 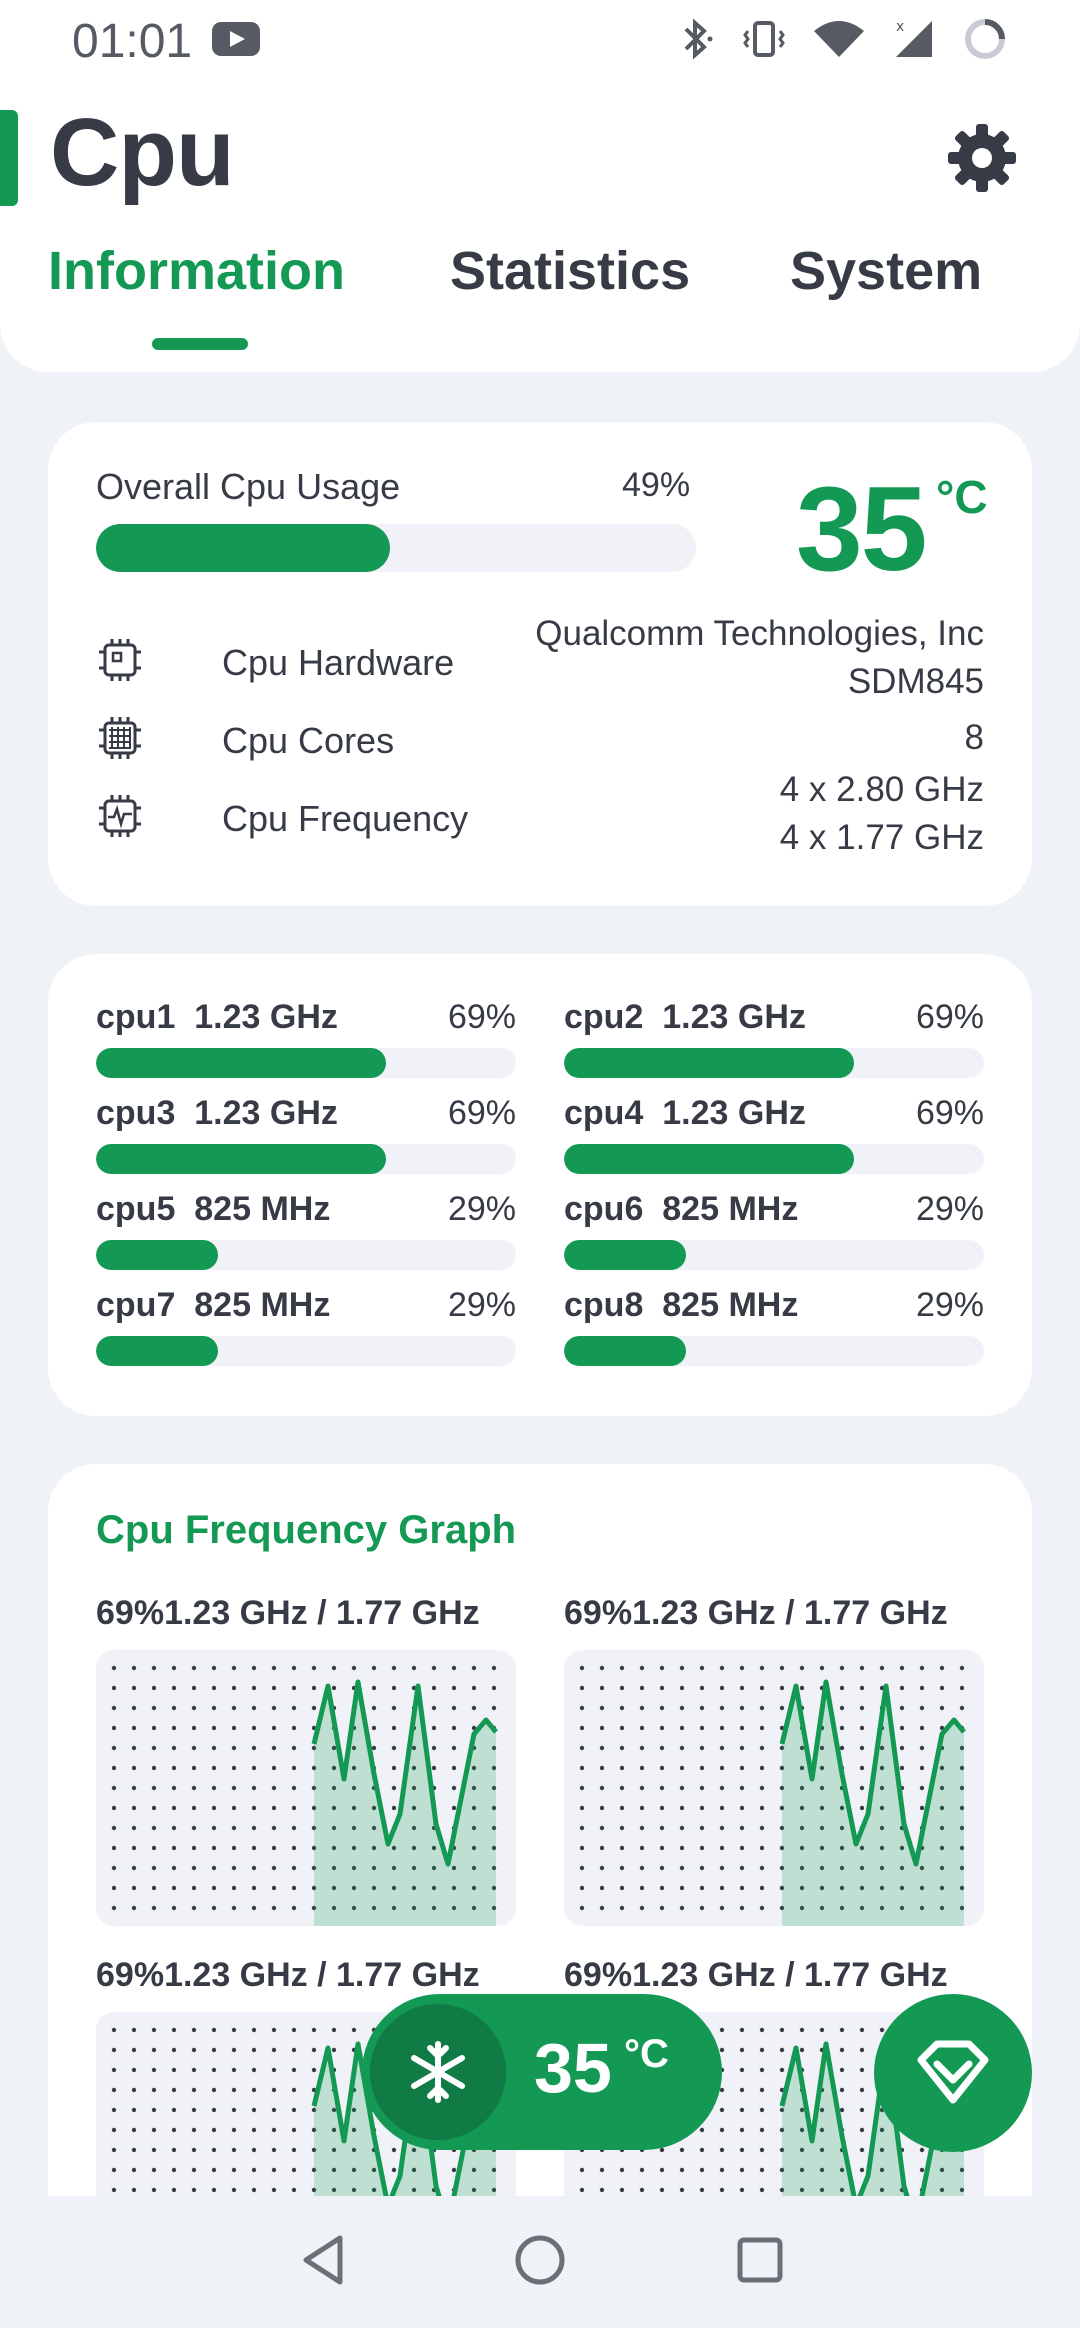 What do you see at coordinates (324, 2260) in the screenshot?
I see `back-icon` at bounding box center [324, 2260].